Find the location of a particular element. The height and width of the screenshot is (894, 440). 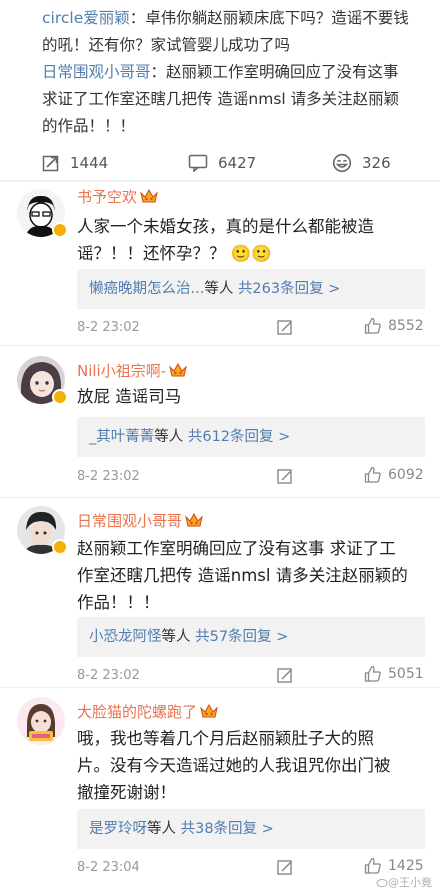

repost-line-5: 的作品！！！ is located at coordinates (89, 126).